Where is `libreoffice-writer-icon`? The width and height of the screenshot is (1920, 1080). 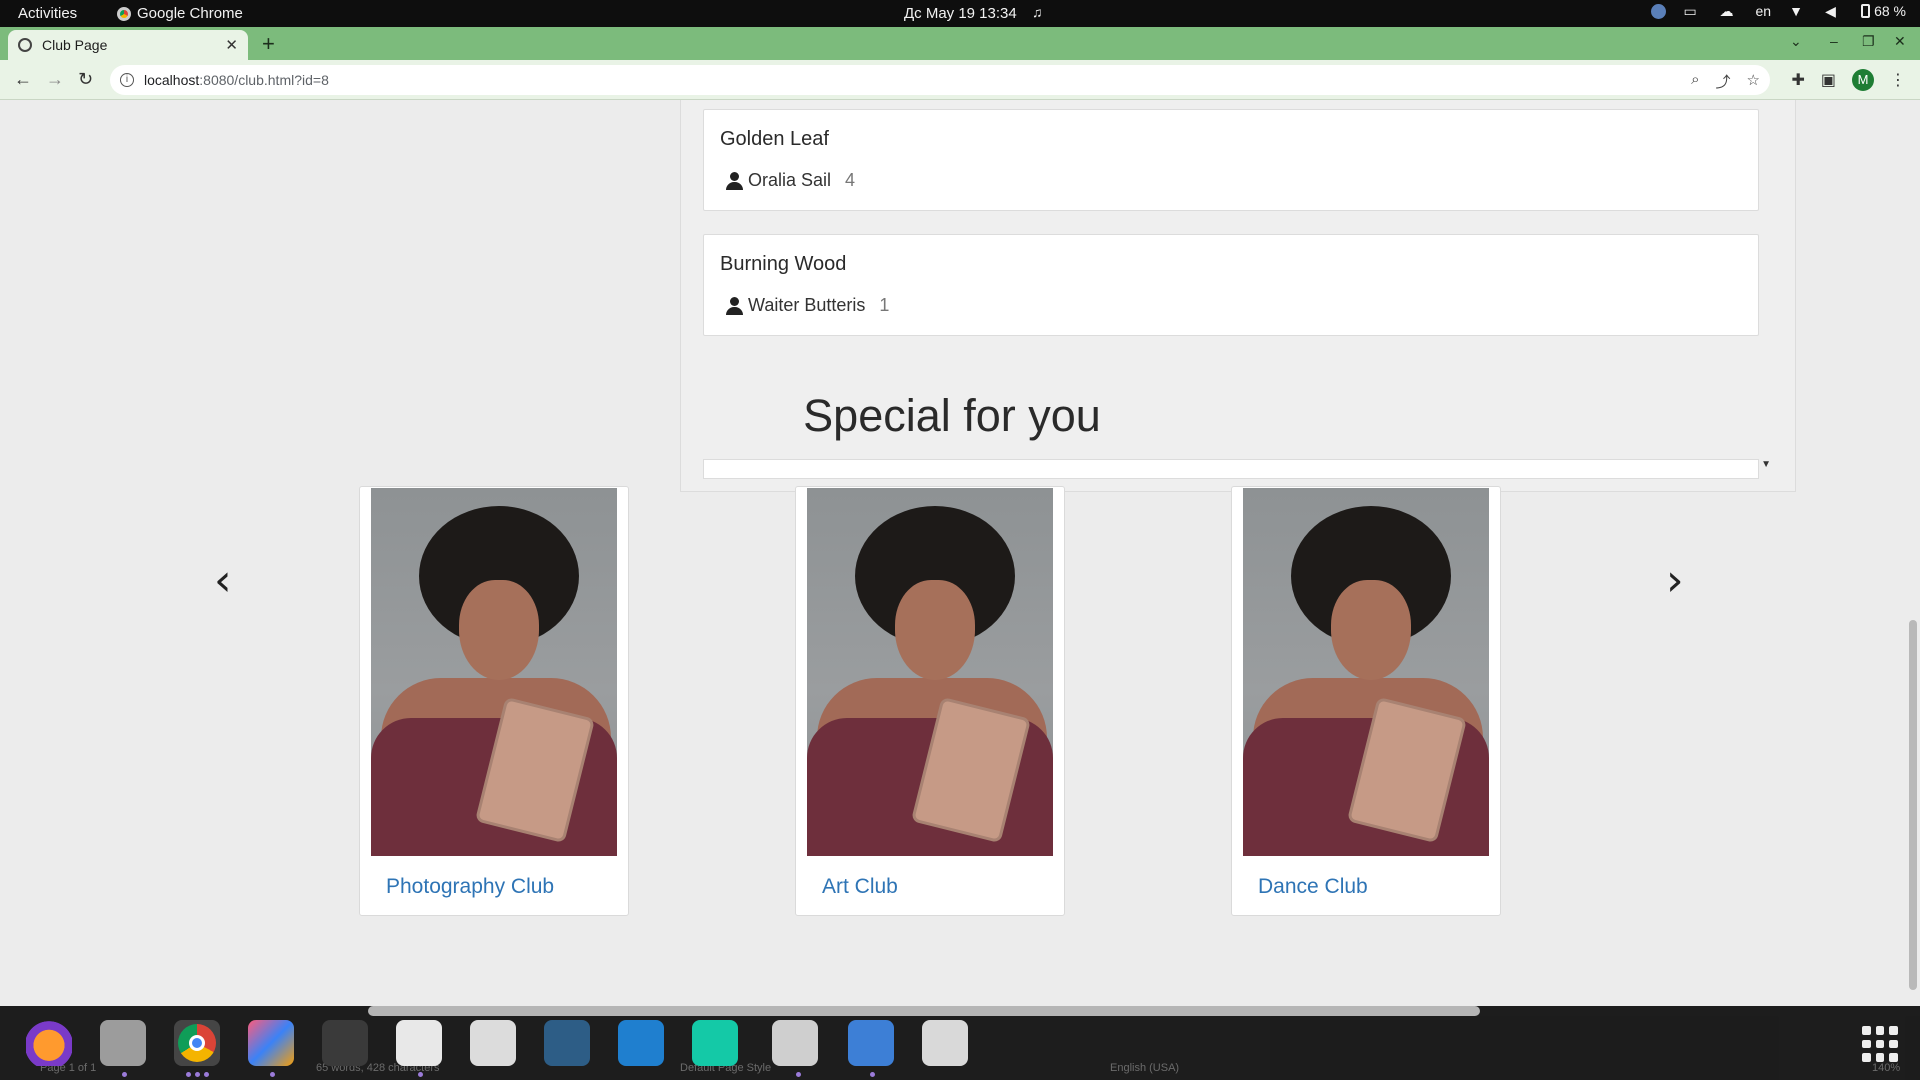
libreoffice-writer-icon is located at coordinates (871, 1043).